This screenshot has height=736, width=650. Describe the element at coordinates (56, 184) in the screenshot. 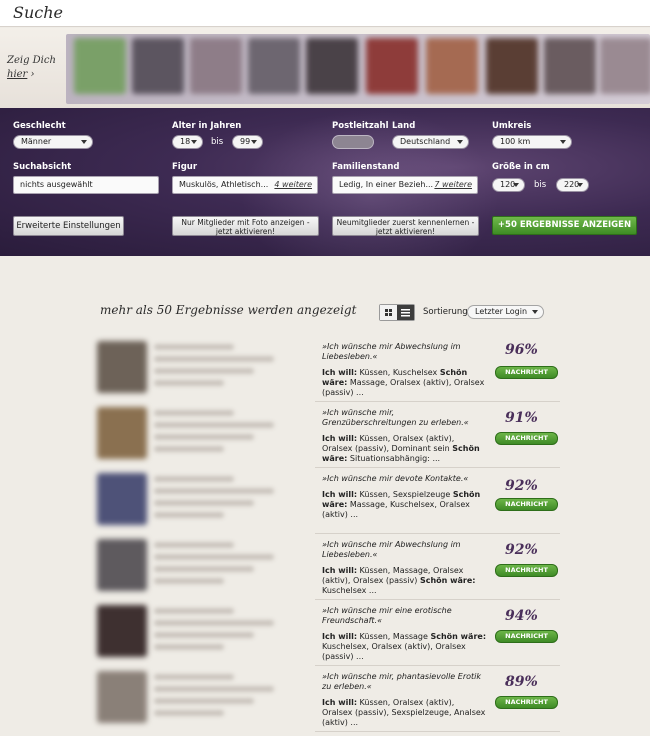

I see `intention-select-value: nichts ausgewählt` at that location.